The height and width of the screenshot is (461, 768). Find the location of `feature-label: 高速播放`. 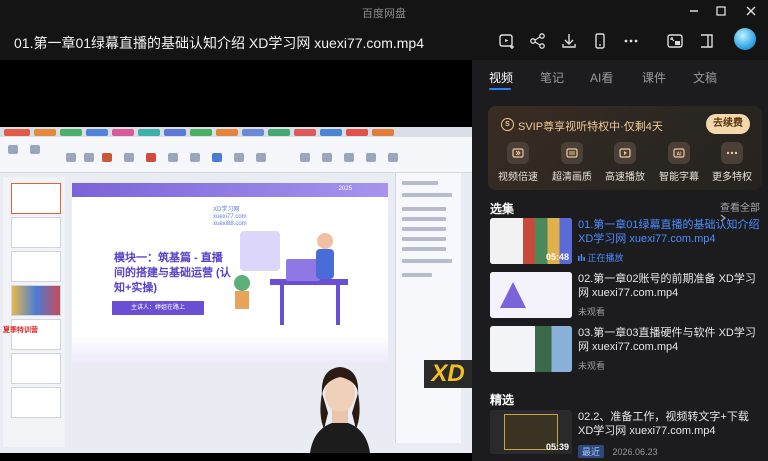

feature-label: 高速播放 is located at coordinates (625, 177).